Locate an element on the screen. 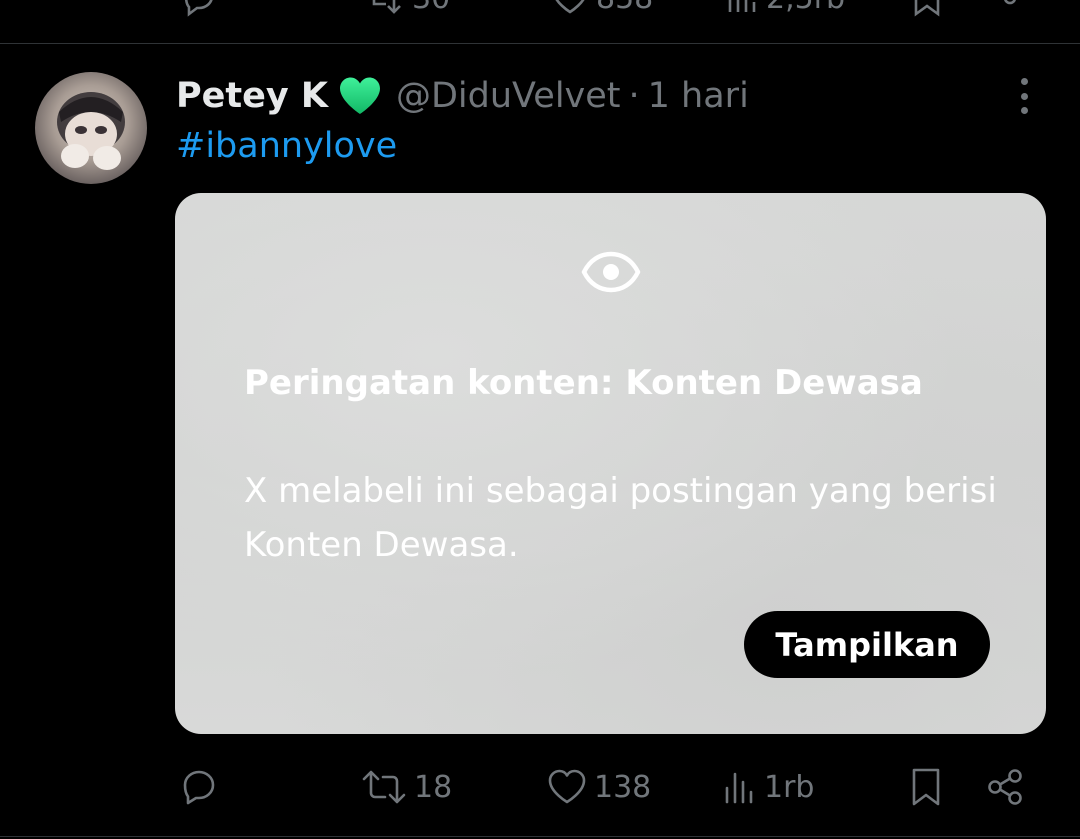  display-name: Petey K is located at coordinates (252, 96).